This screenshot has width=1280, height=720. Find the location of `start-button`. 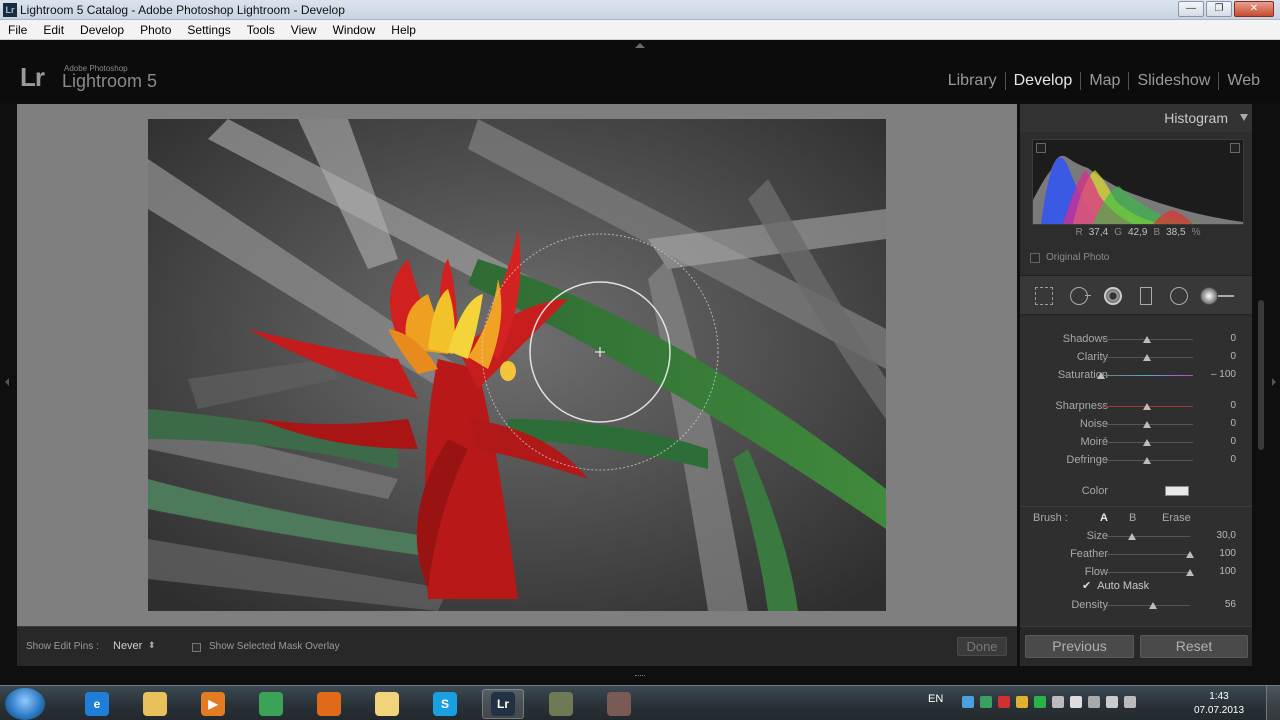

start-button is located at coordinates (25, 704).